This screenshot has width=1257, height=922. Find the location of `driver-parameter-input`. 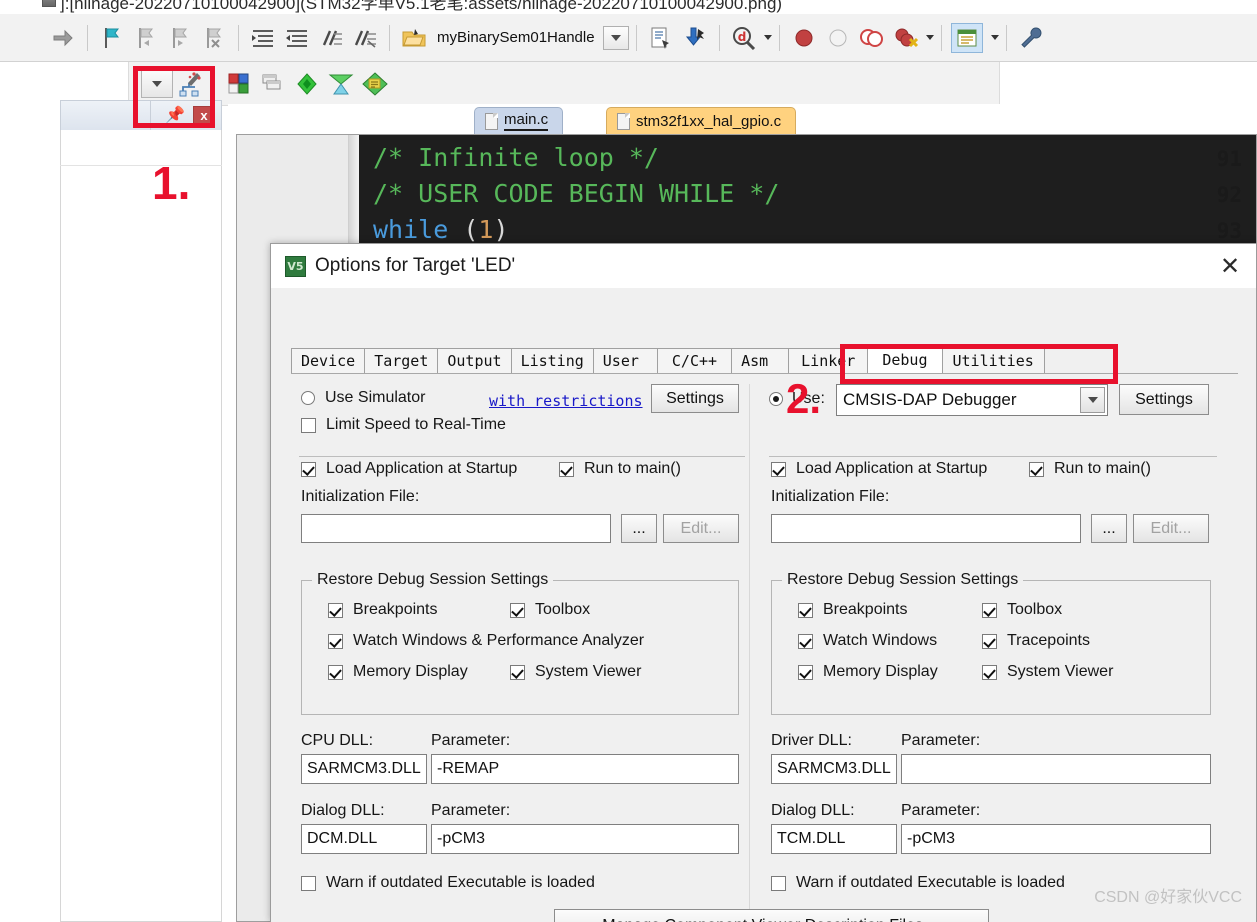

driver-parameter-input is located at coordinates (1056, 769).